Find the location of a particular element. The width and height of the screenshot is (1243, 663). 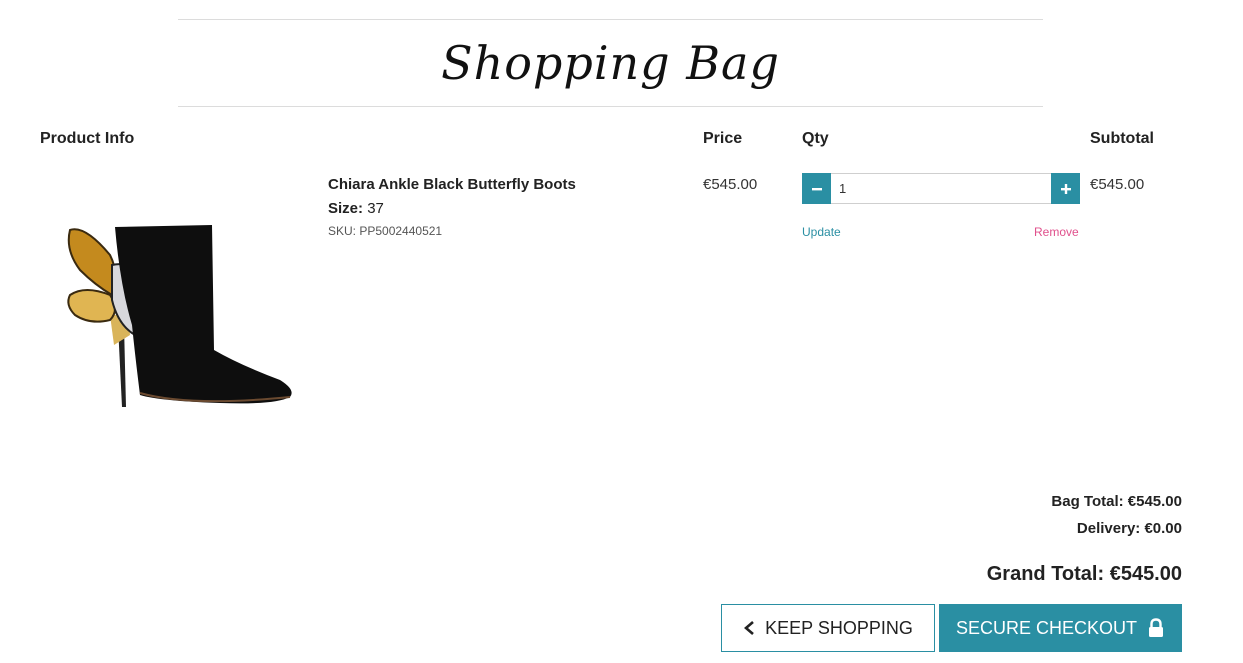

minus-icon is located at coordinates (817, 189).